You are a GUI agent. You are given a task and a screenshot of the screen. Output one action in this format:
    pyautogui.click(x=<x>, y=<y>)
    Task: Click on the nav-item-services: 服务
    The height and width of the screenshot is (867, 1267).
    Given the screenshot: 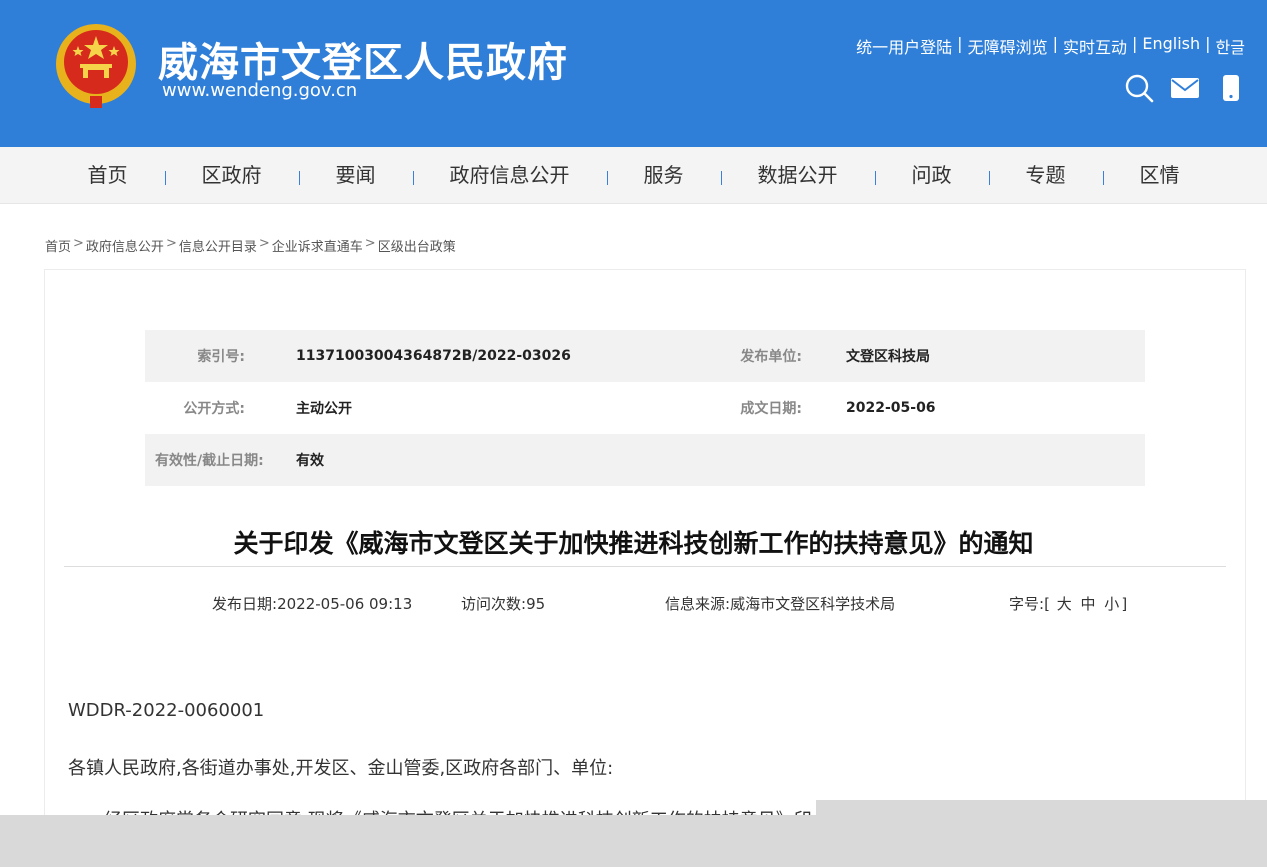 What is the action you would take?
    pyautogui.click(x=663, y=175)
    